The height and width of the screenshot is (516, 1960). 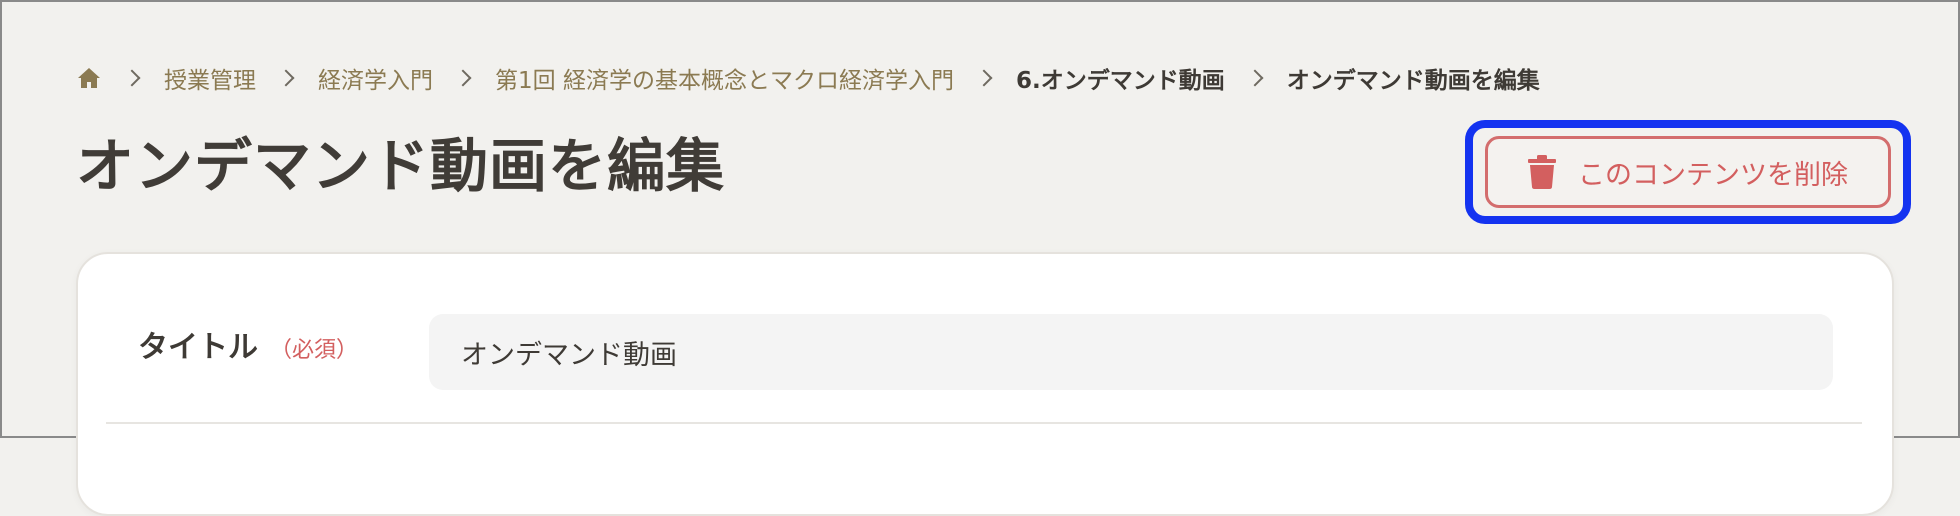 I want to click on delete-content-button: このコンテンツを削除, so click(x=1688, y=172).